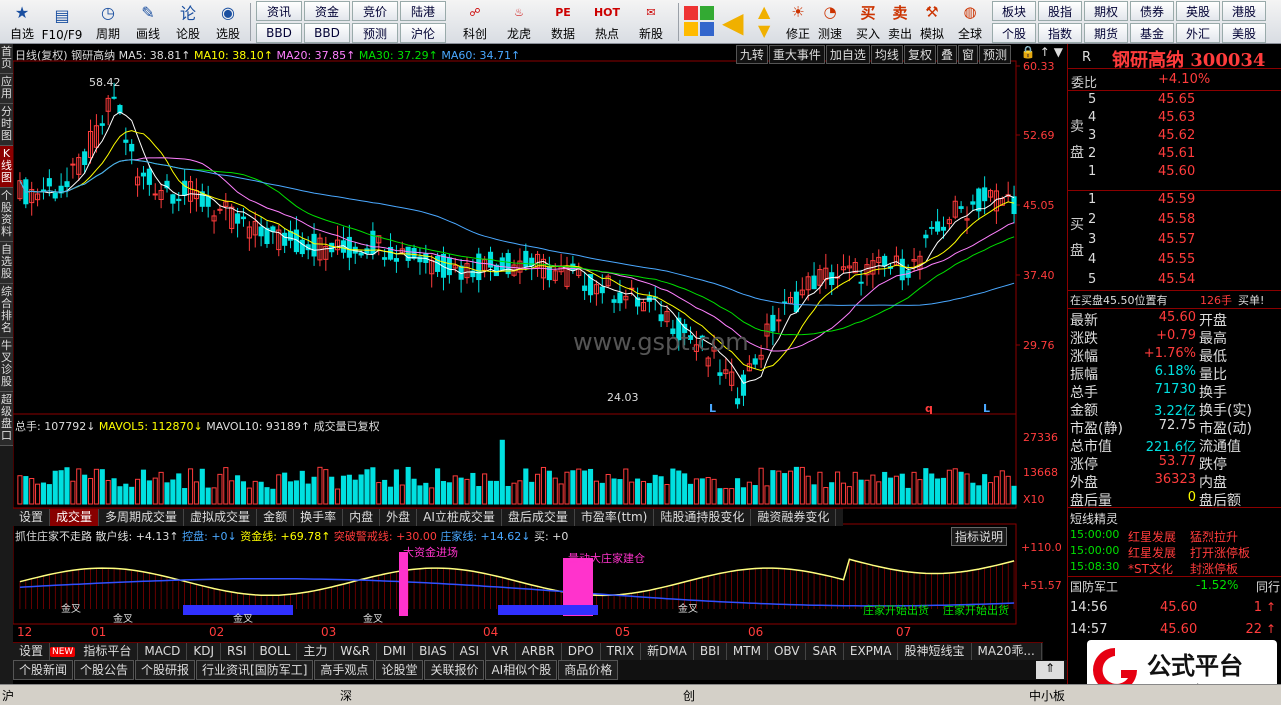 The width and height of the screenshot is (1281, 705). What do you see at coordinates (1176, 279) in the screenshot?
I see `buy-price: 45.54` at bounding box center [1176, 279].